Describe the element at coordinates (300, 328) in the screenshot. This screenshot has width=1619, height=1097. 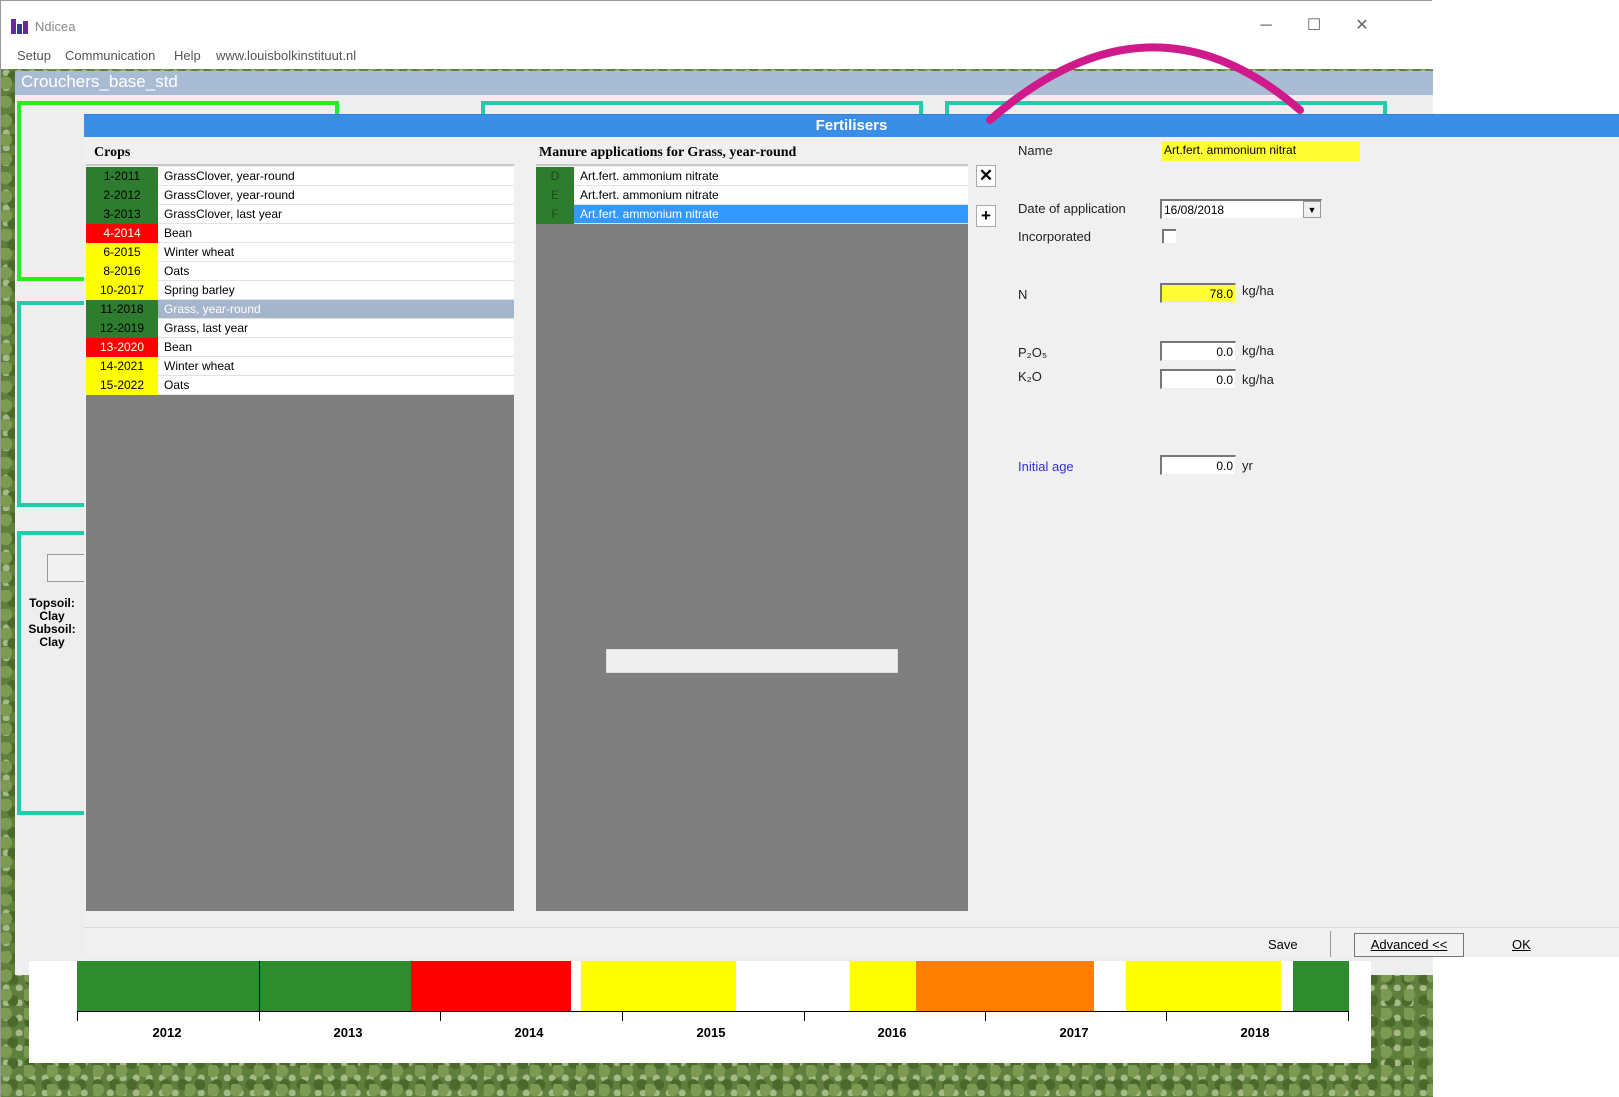
I see `crop-row: 12-2019 Grass, last year` at that location.